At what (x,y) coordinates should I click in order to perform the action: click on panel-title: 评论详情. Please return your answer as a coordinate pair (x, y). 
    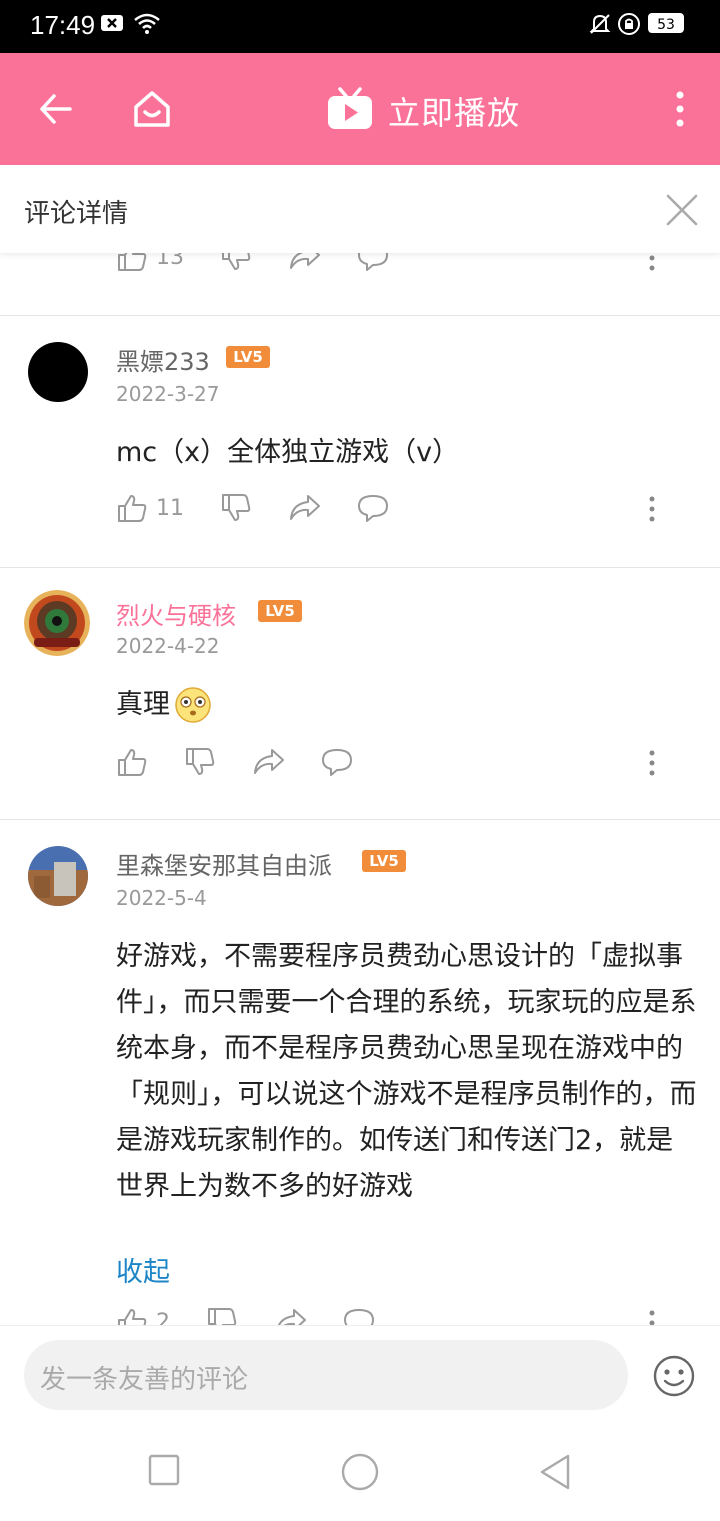
    Looking at the image, I should click on (76, 214).